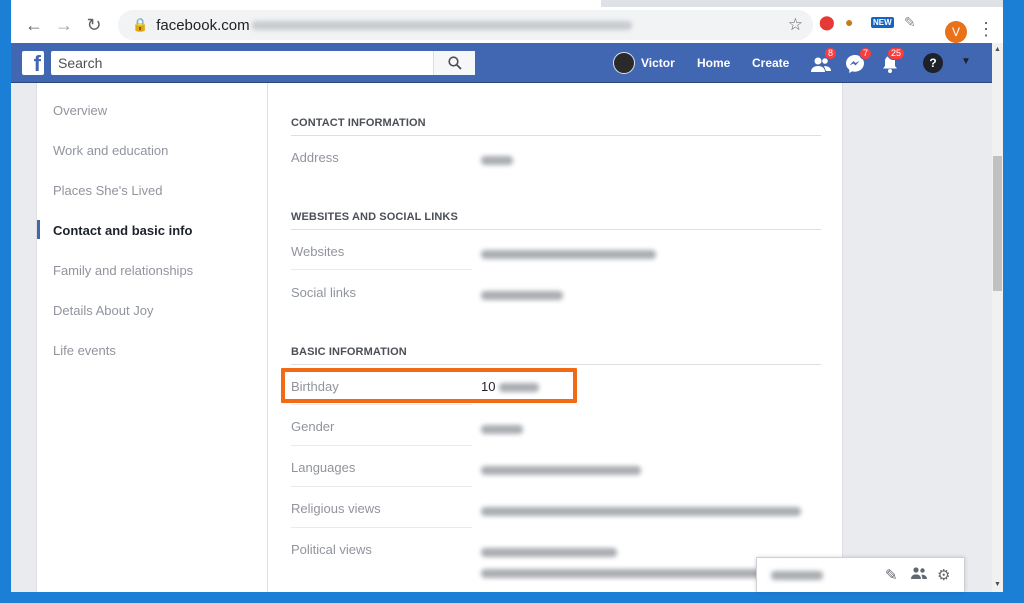 The image size is (1024, 603). Describe the element at coordinates (896, 53) in the screenshot. I see `notifications-badge: 25` at that location.